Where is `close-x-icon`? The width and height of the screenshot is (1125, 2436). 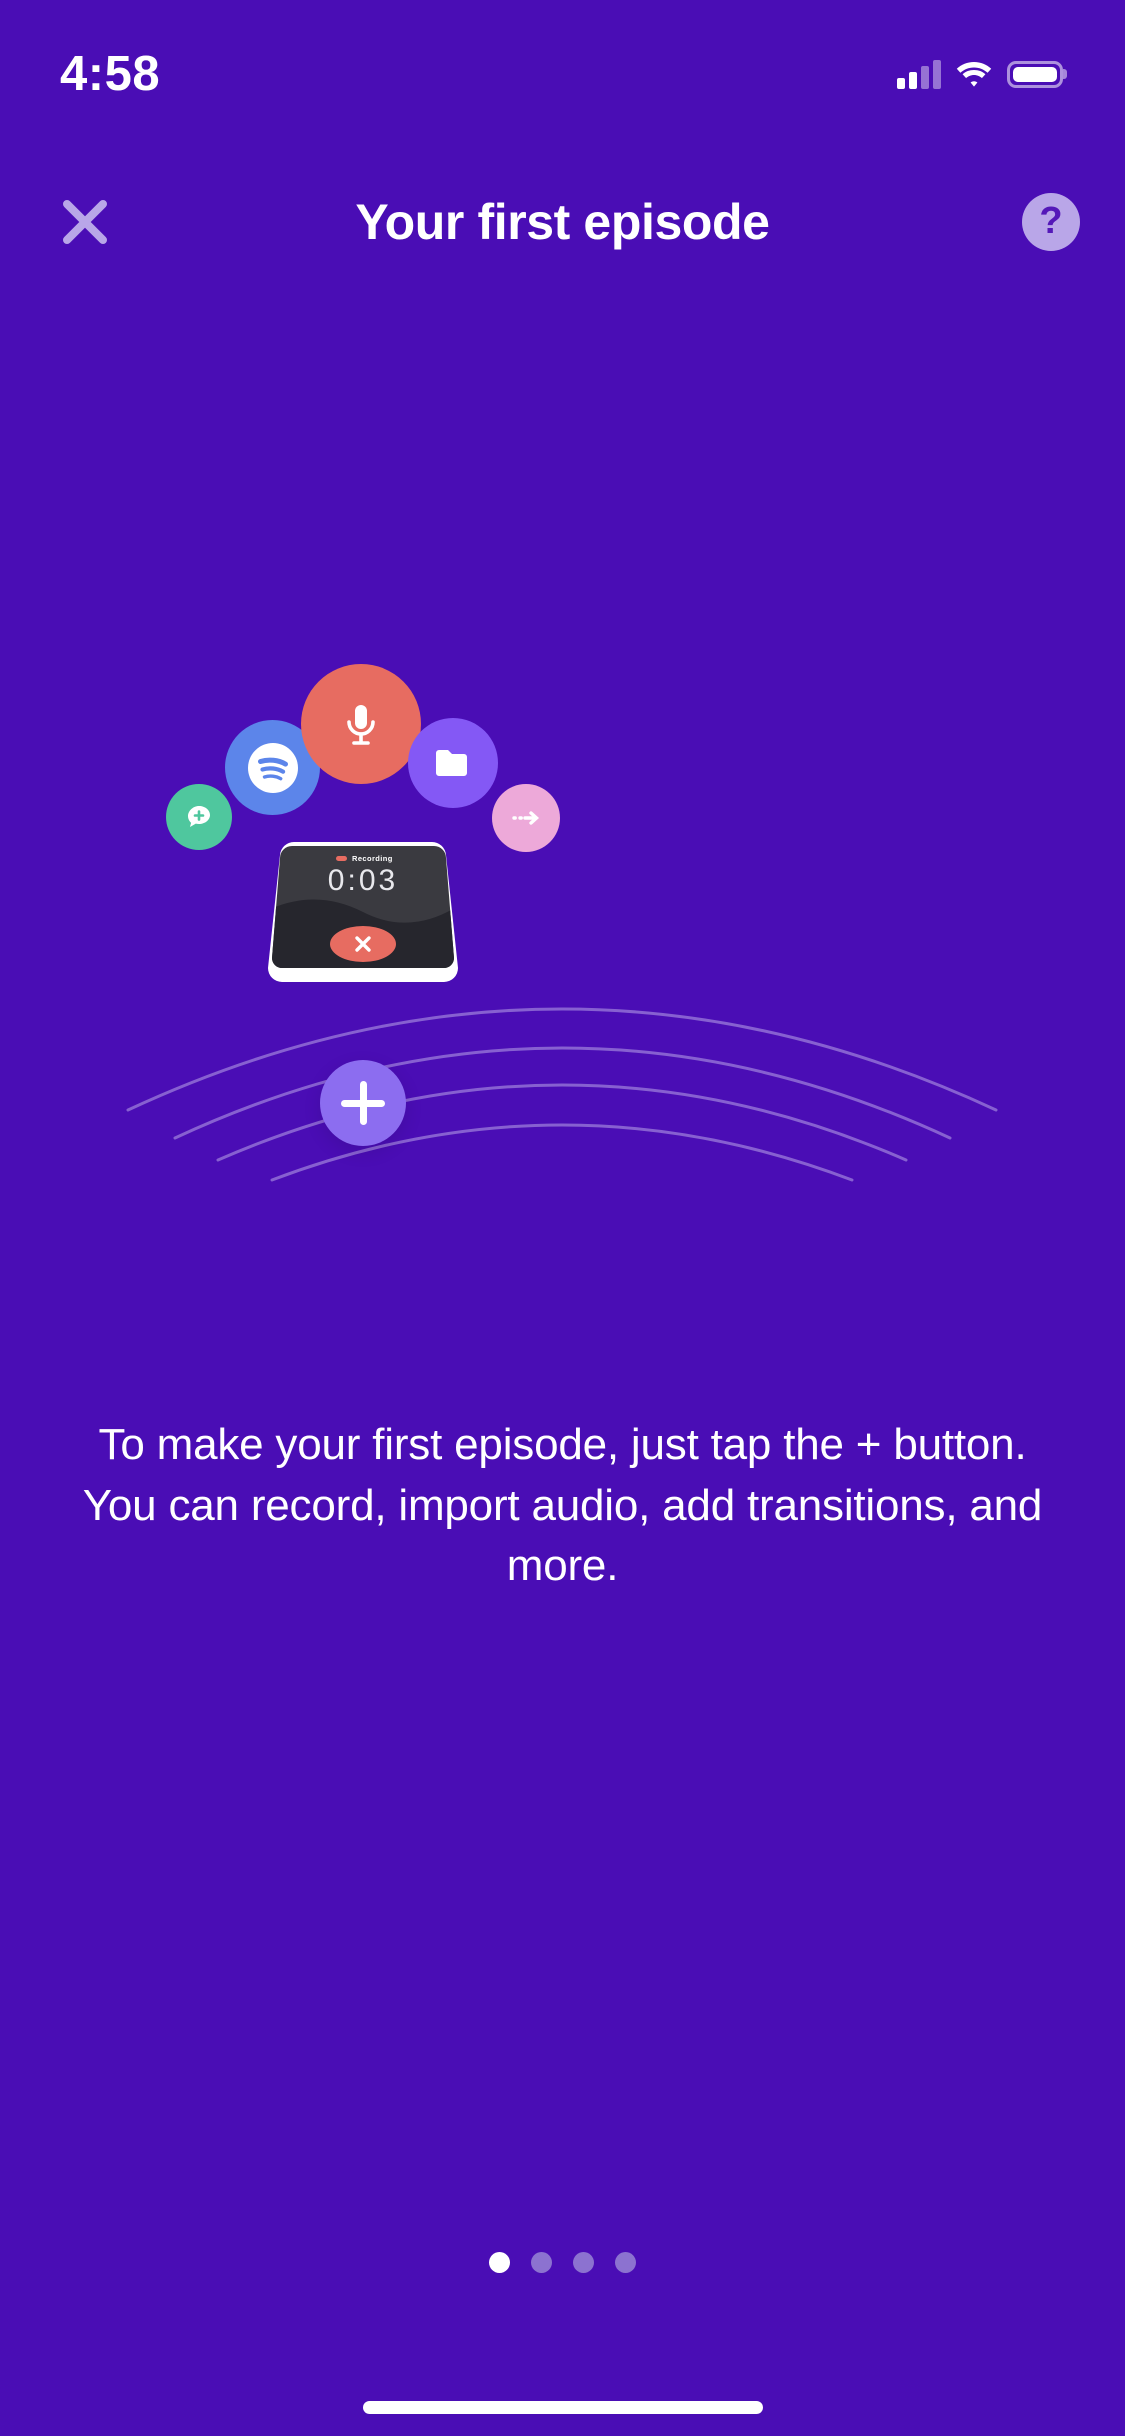
close-x-icon is located at coordinates (85, 222).